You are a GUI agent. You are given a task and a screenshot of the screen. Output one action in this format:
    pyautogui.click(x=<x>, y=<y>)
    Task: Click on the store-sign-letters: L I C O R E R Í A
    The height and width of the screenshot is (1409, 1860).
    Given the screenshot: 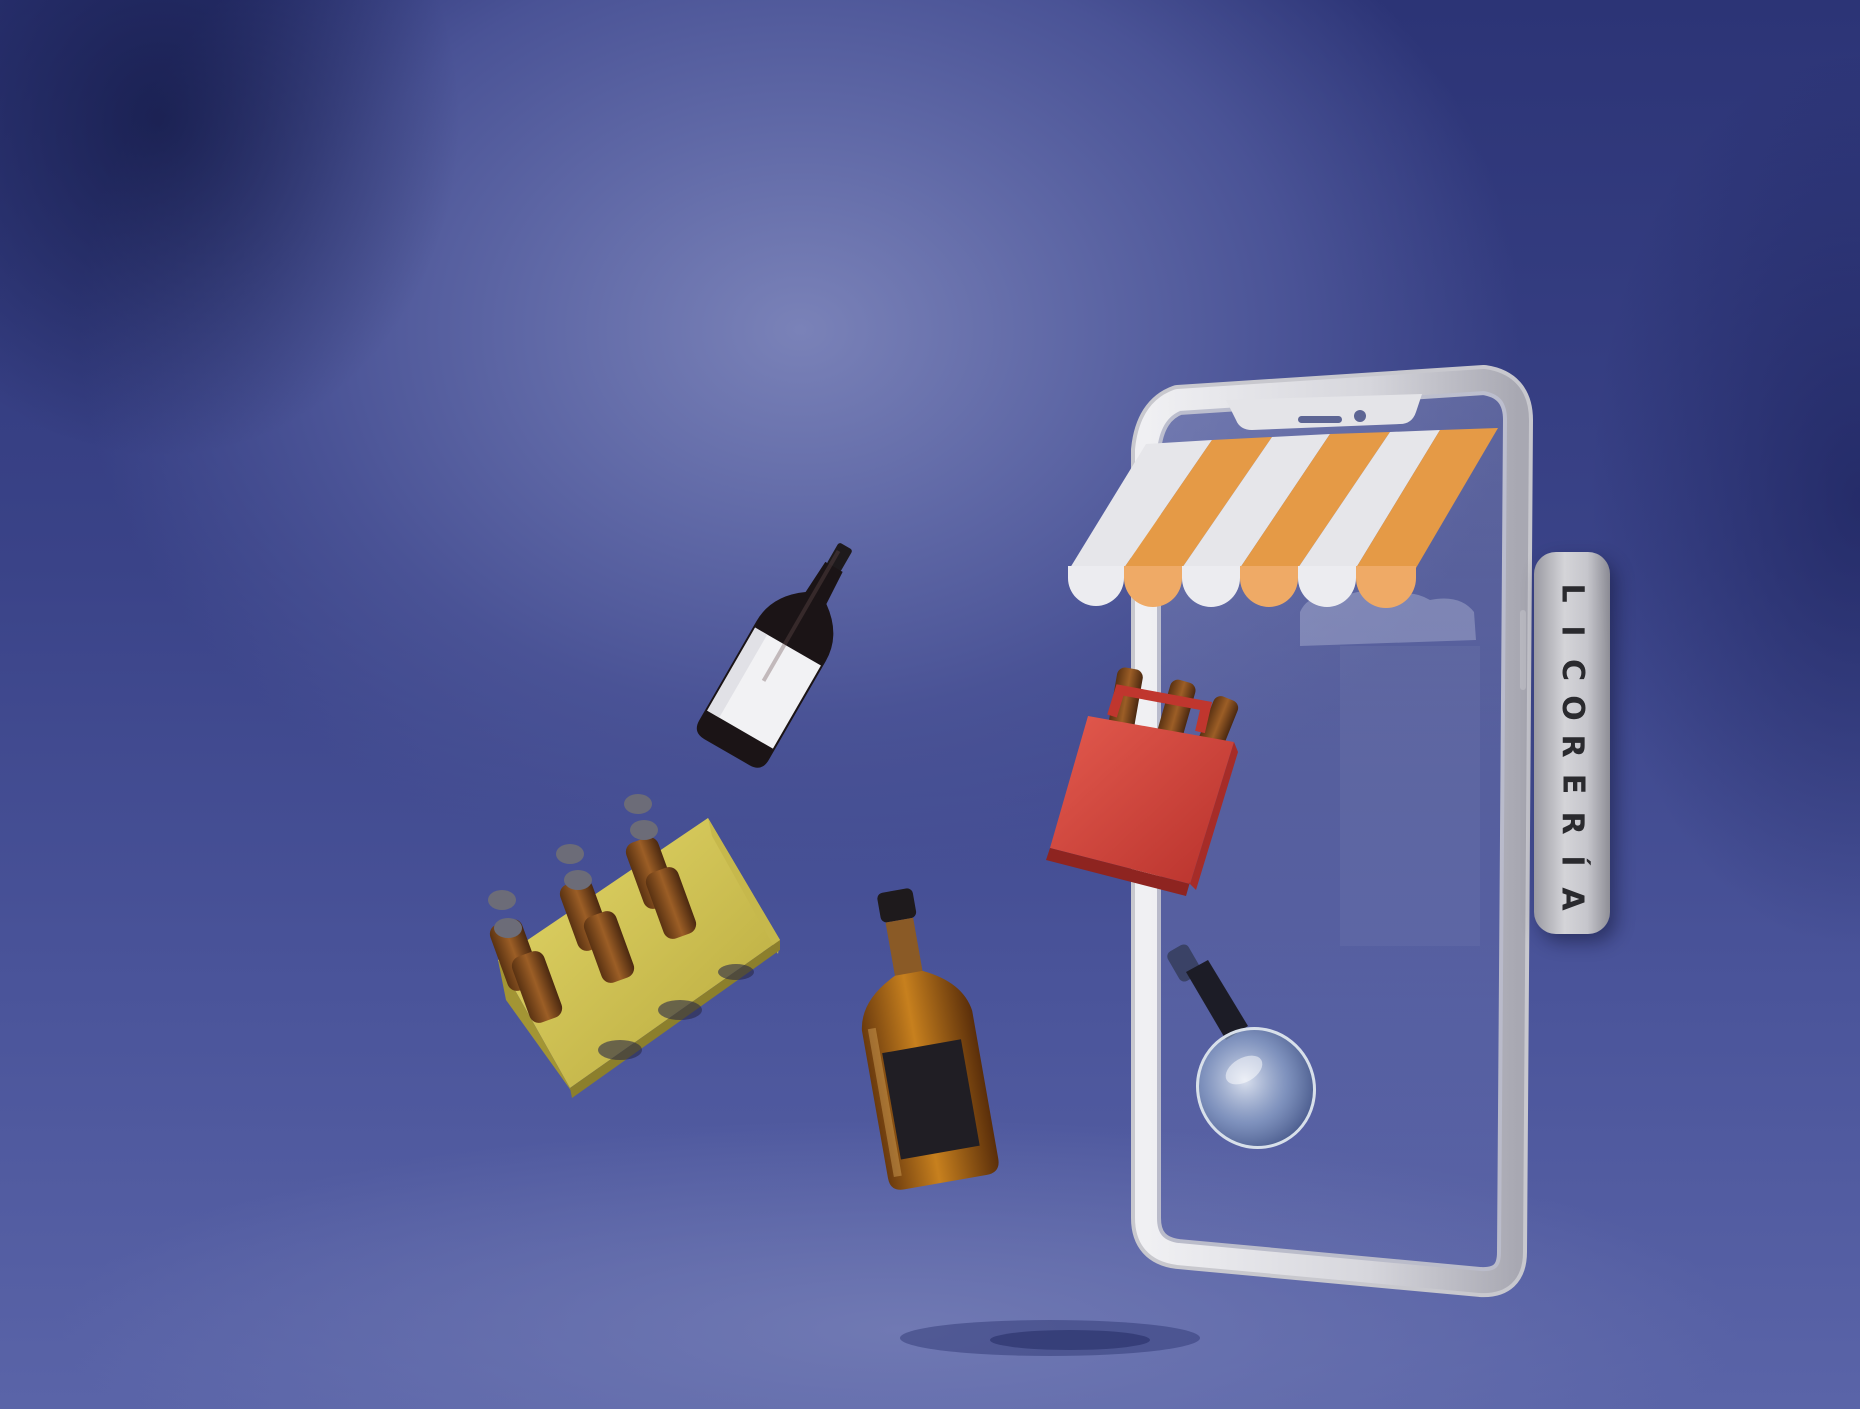 What is the action you would take?
    pyautogui.click(x=1572, y=746)
    